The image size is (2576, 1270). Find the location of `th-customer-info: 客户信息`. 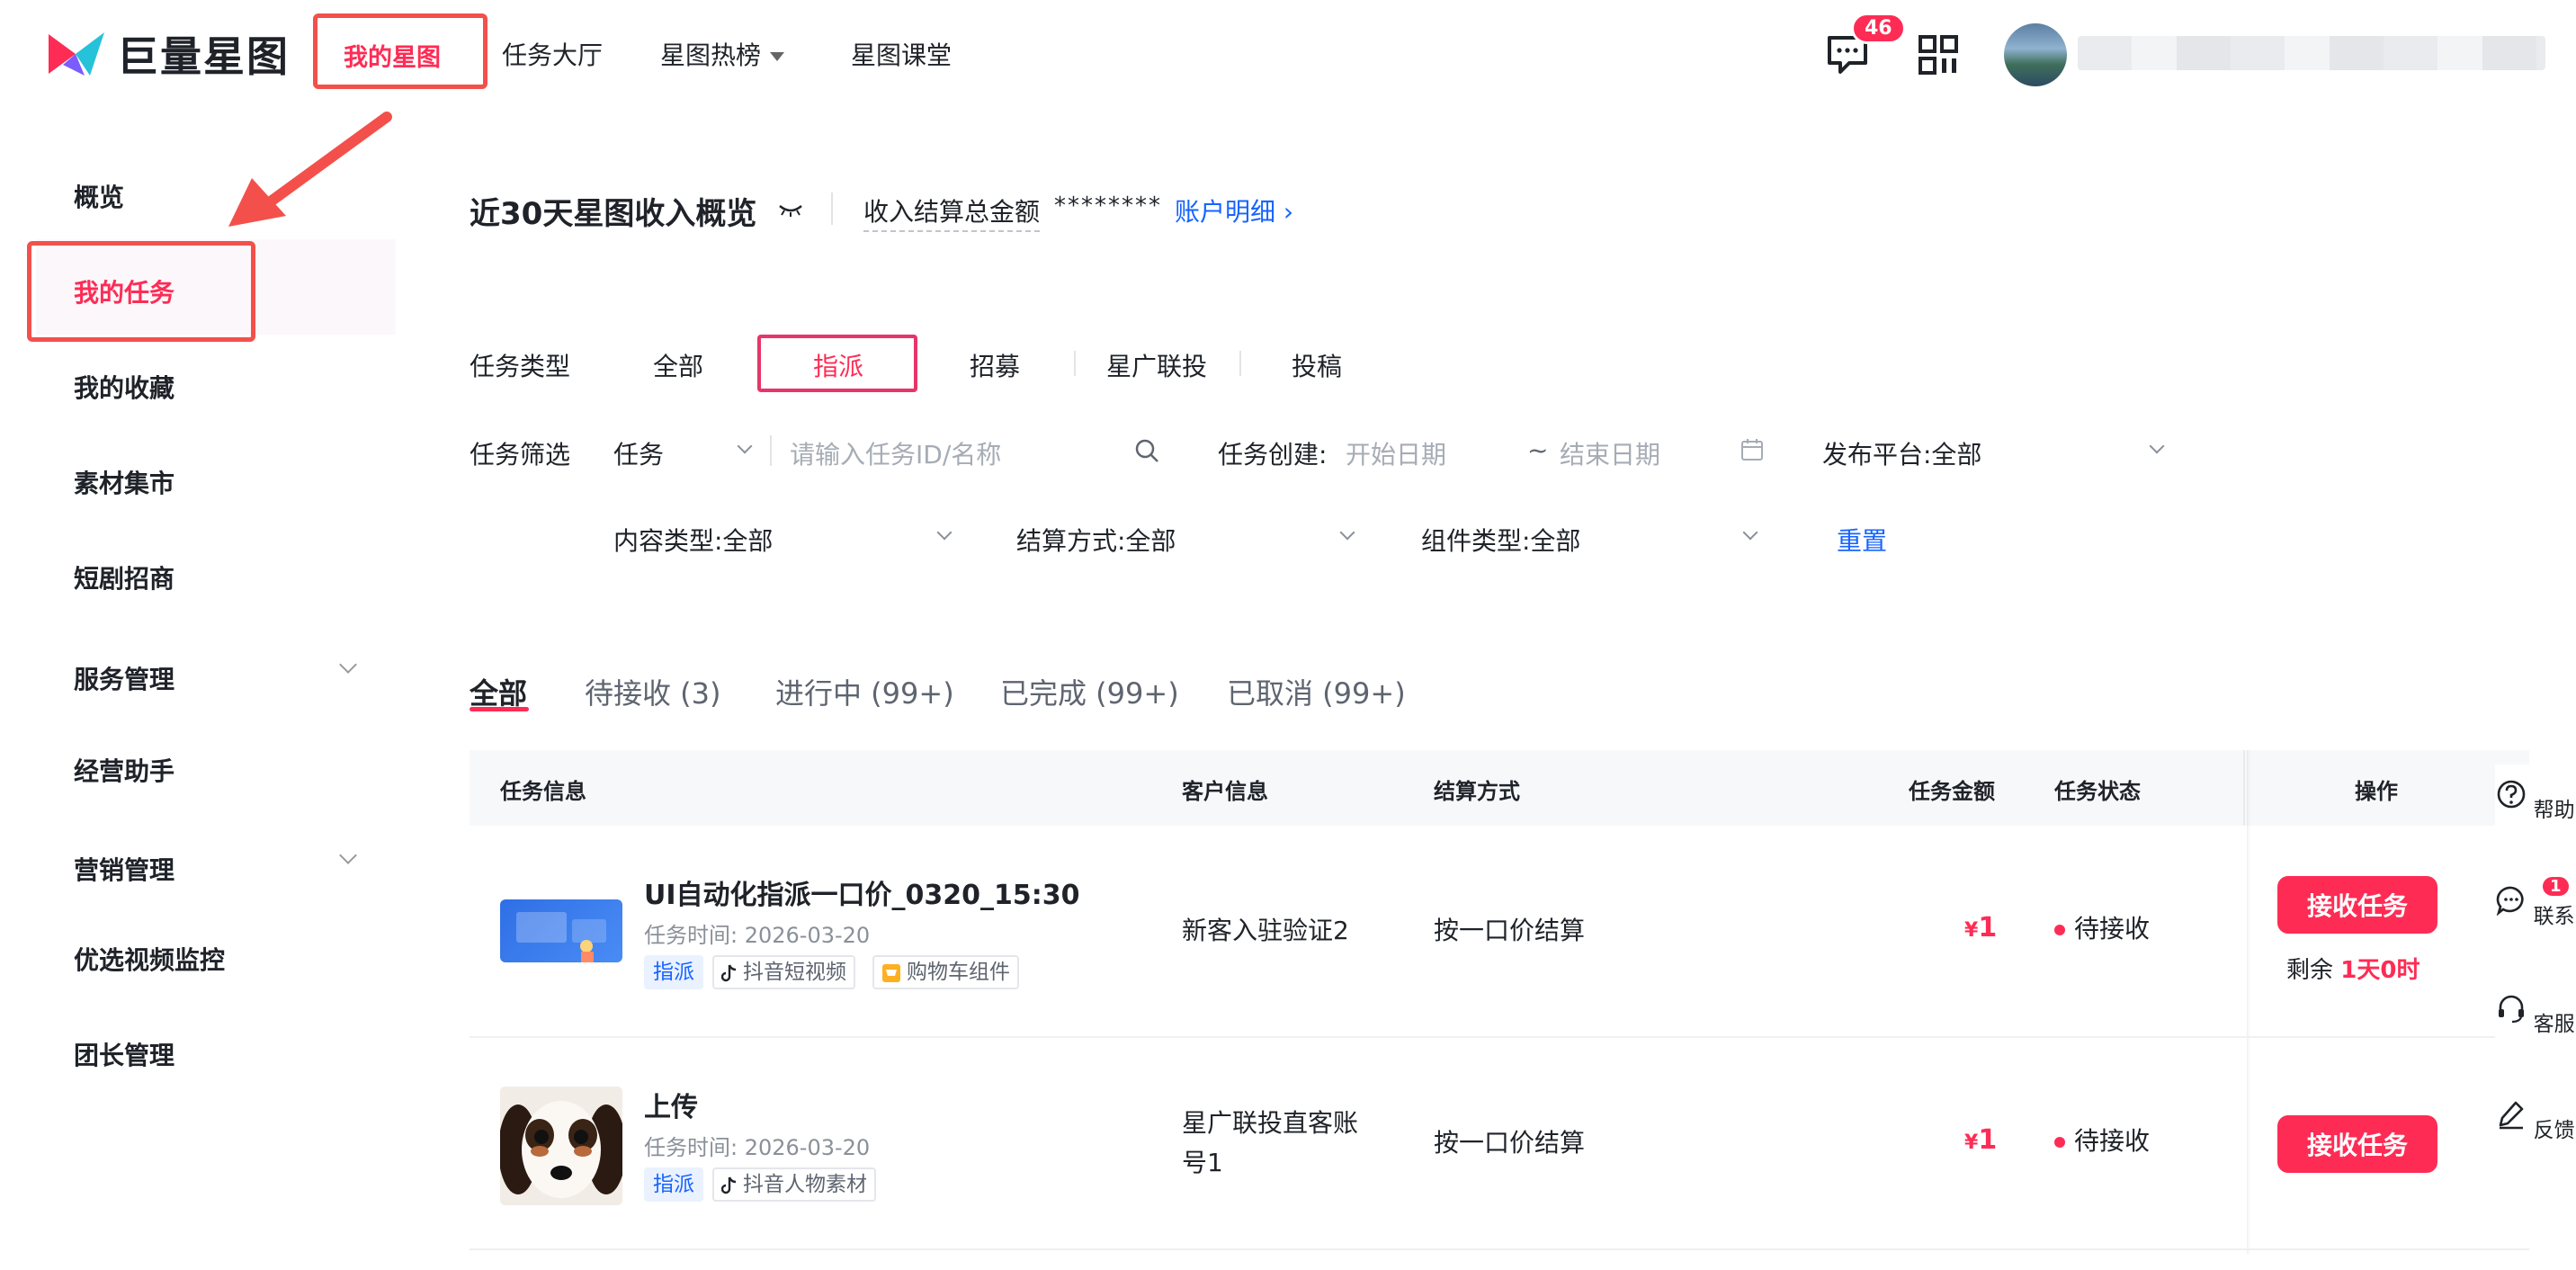

th-customer-info: 客户信息 is located at coordinates (1225, 791).